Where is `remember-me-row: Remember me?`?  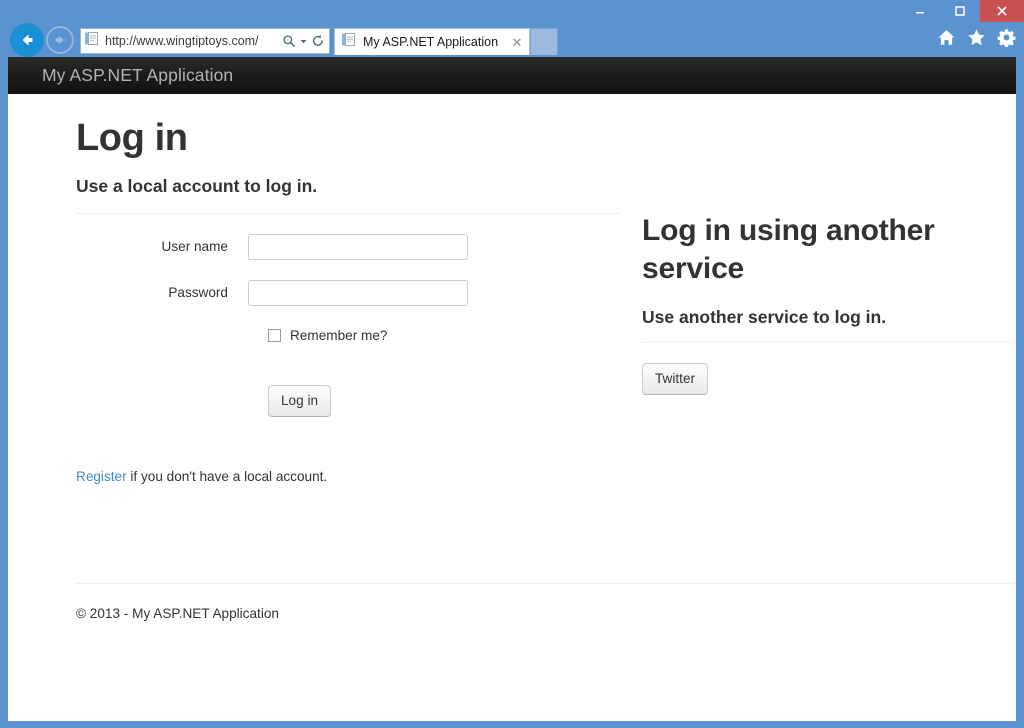
remember-me-row: Remember me? is located at coordinates (348, 335).